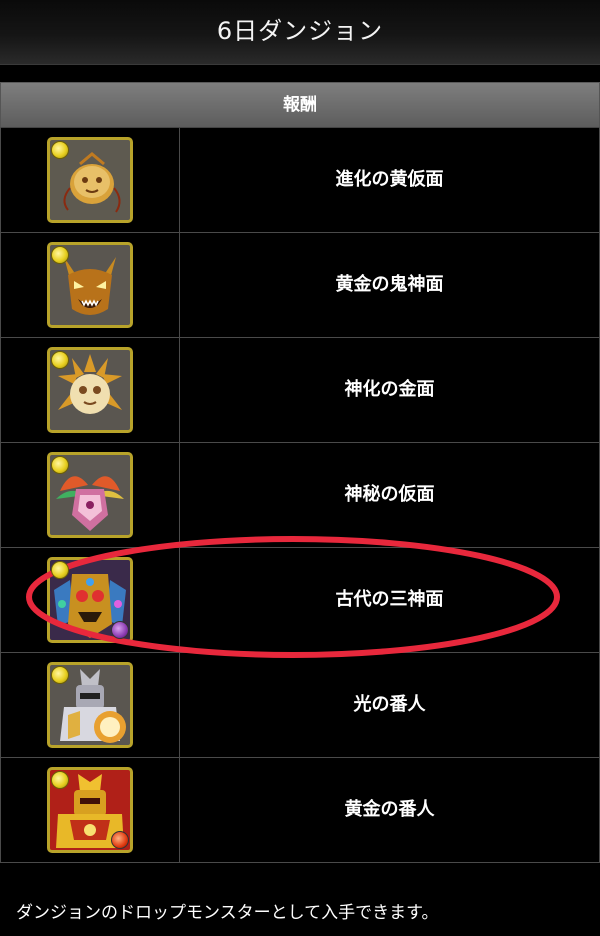 This screenshot has height=936, width=600. Describe the element at coordinates (389, 809) in the screenshot. I see `reward-name: 黄金の番人` at that location.